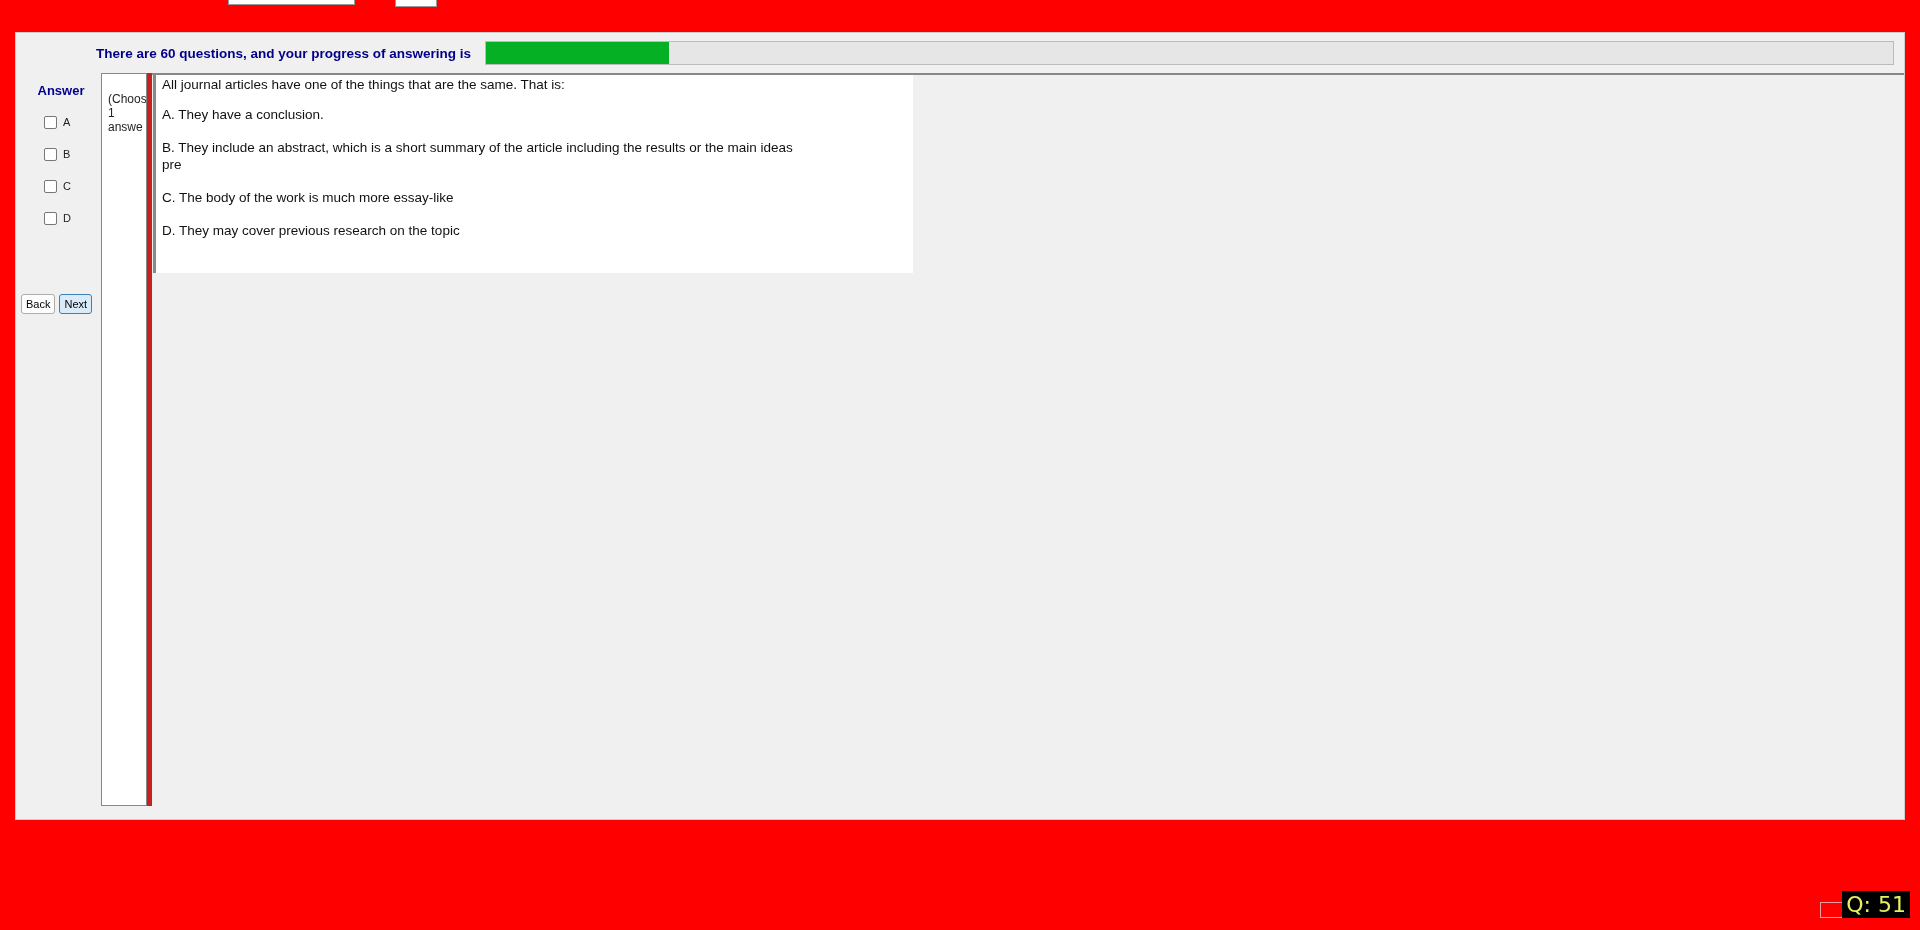 The height and width of the screenshot is (930, 1920). Describe the element at coordinates (38, 304) in the screenshot. I see `back-button: Back` at that location.